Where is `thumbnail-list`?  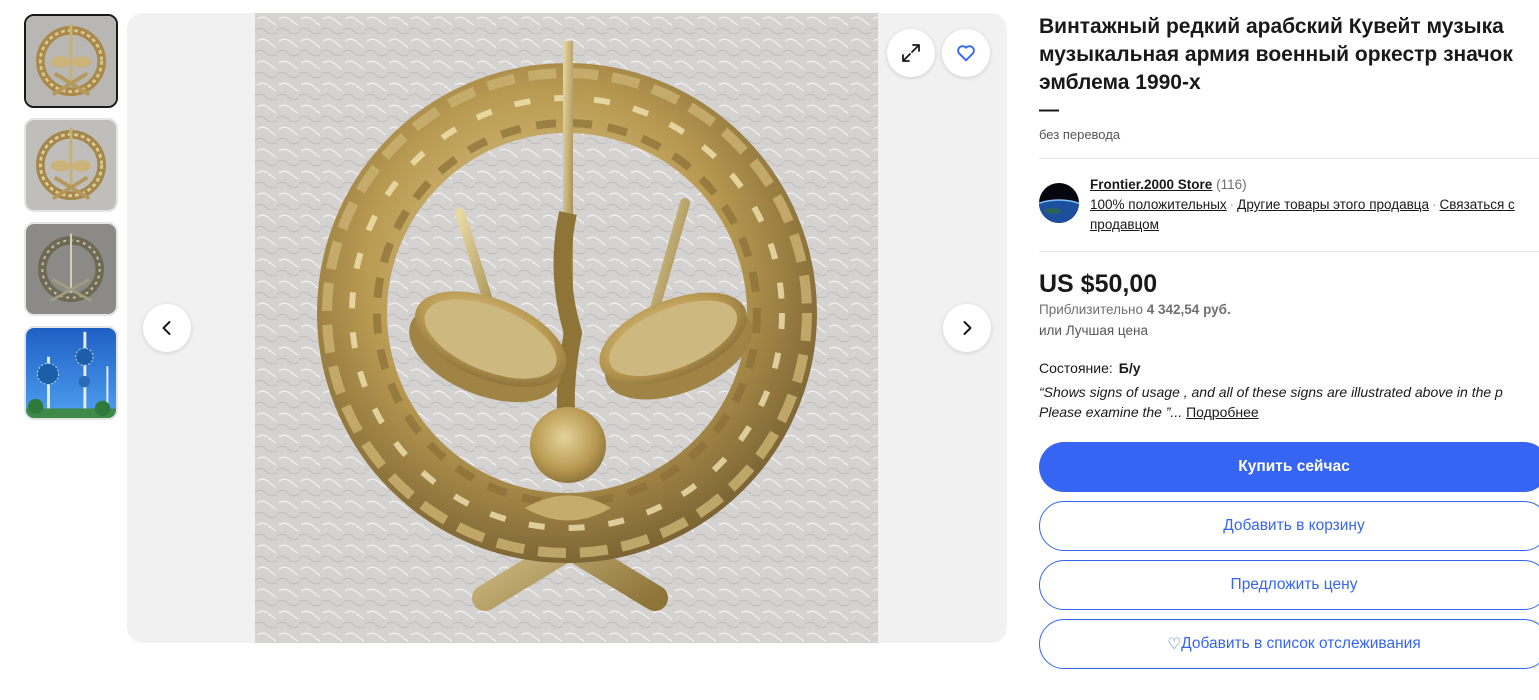 thumbnail-list is located at coordinates (71, 222).